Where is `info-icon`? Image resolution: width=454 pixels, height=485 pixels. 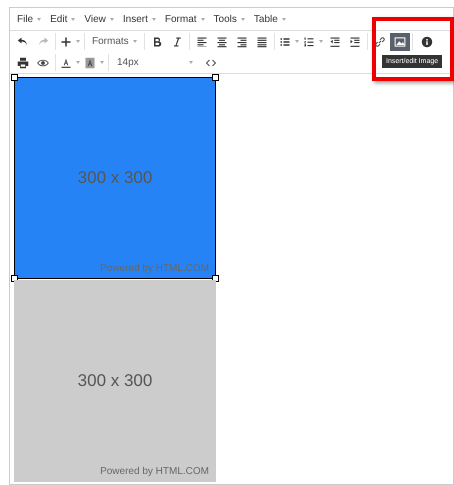
info-icon is located at coordinates (426, 42).